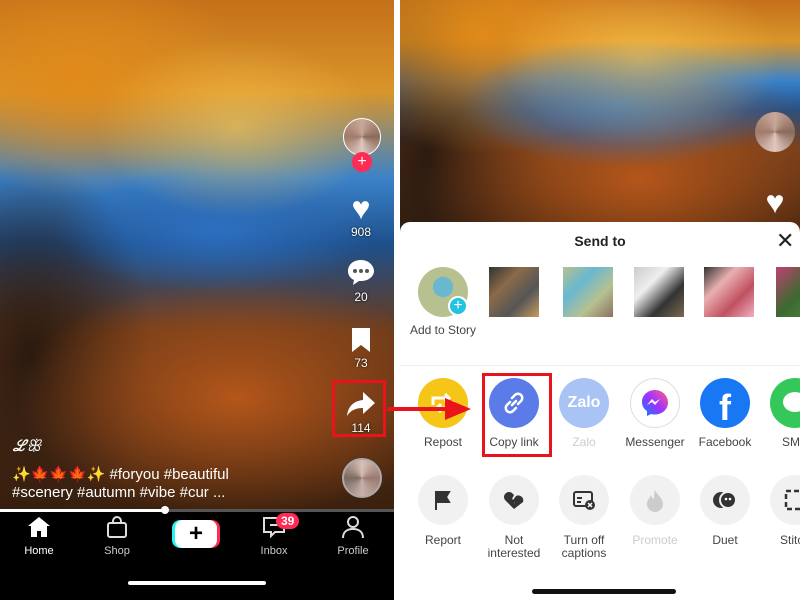 This screenshot has height=600, width=800. Describe the element at coordinates (600, 365) in the screenshot. I see `section-divider` at that location.